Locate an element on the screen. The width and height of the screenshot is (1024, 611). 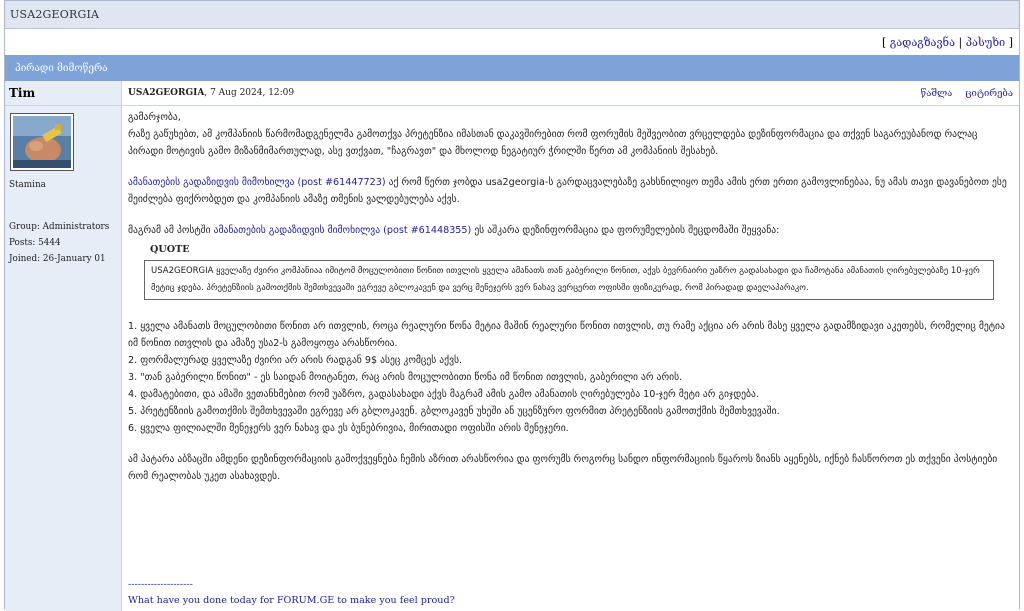
section-title: პირადი მიმოწერა is located at coordinates (61, 68).